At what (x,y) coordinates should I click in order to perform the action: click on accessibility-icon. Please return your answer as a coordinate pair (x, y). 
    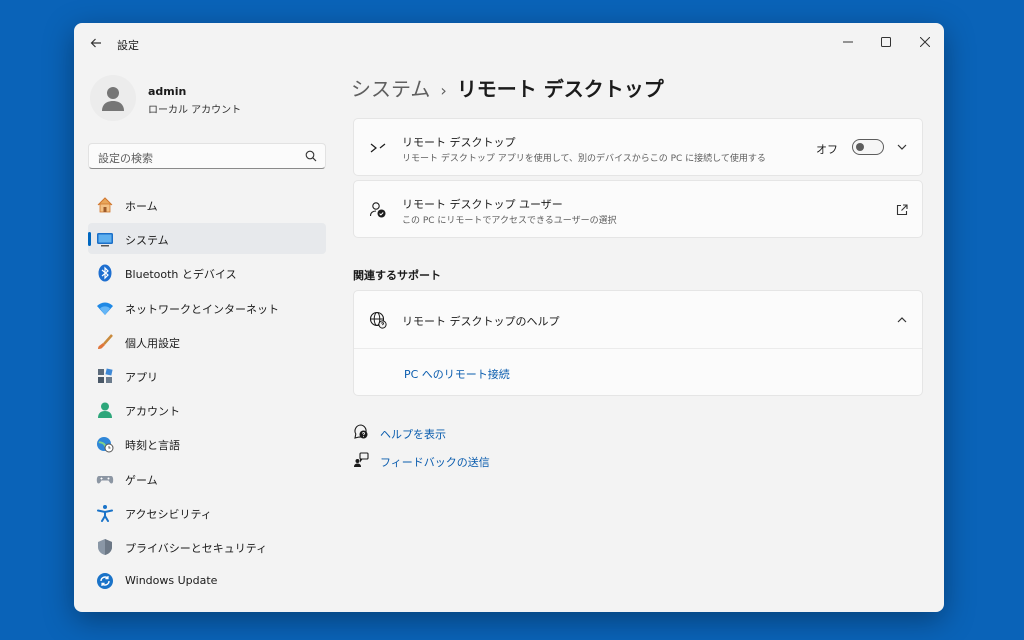
    Looking at the image, I should click on (105, 513).